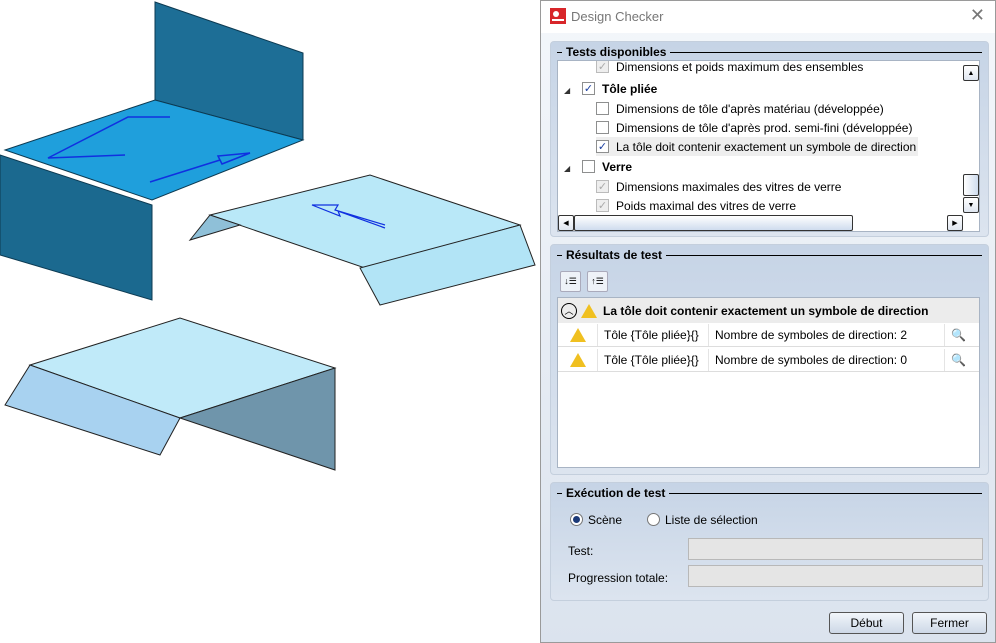 The image size is (996, 643). I want to click on radio-selection-list: Liste de sélection, so click(702, 519).